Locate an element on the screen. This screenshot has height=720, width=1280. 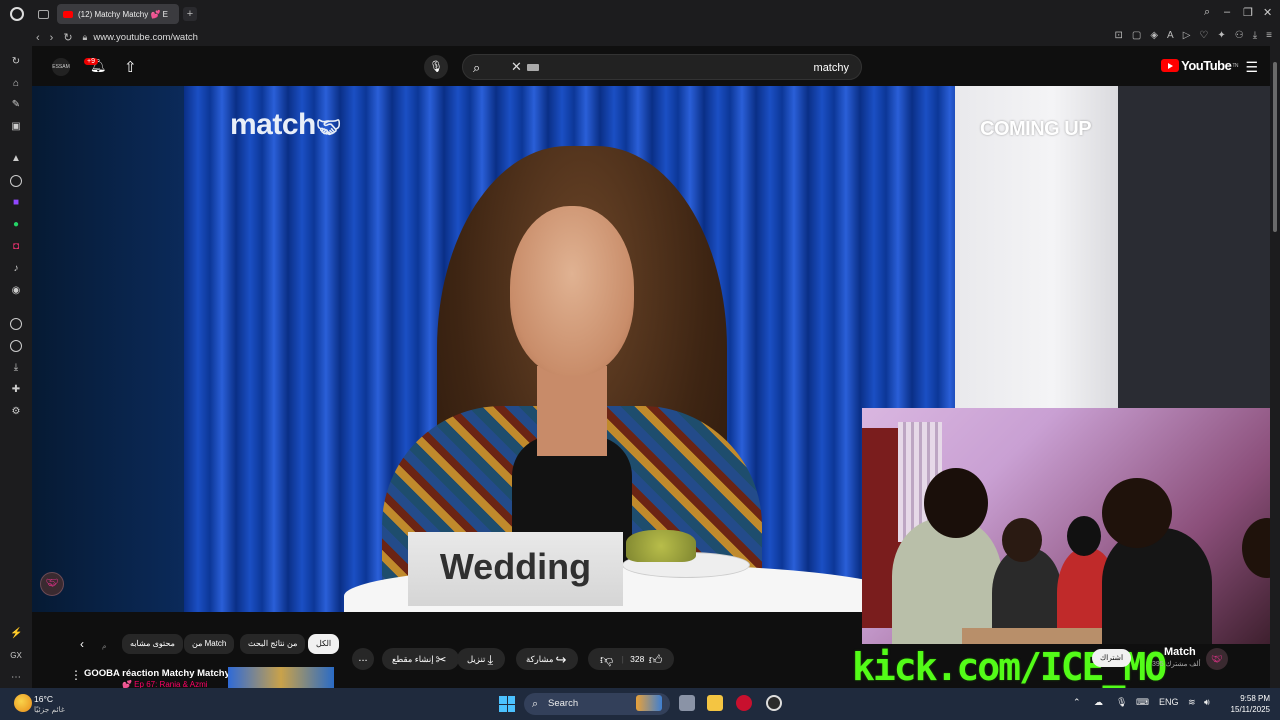
share-button: مشاركة ↪ is located at coordinates (547, 659).